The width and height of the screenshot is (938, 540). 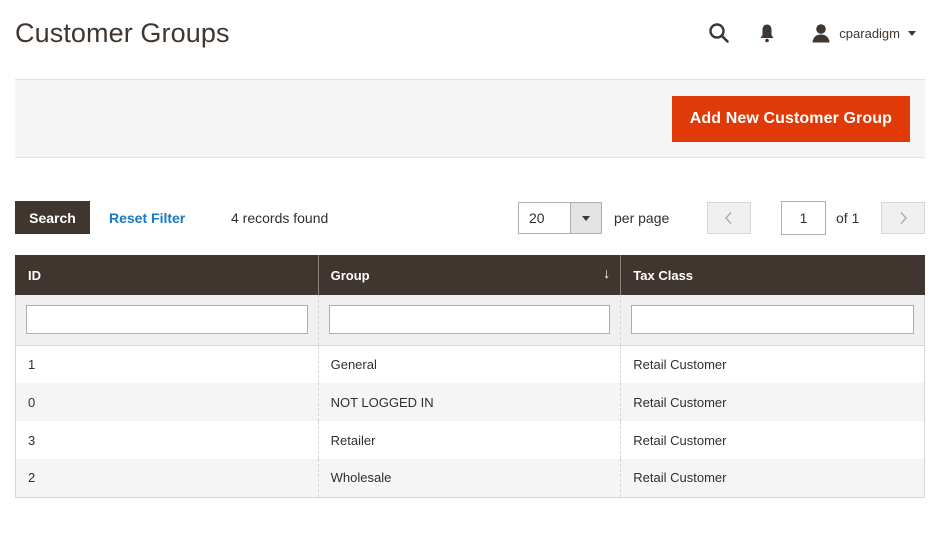 What do you see at coordinates (607, 273) in the screenshot?
I see `sort-descending-icon: ↓` at bounding box center [607, 273].